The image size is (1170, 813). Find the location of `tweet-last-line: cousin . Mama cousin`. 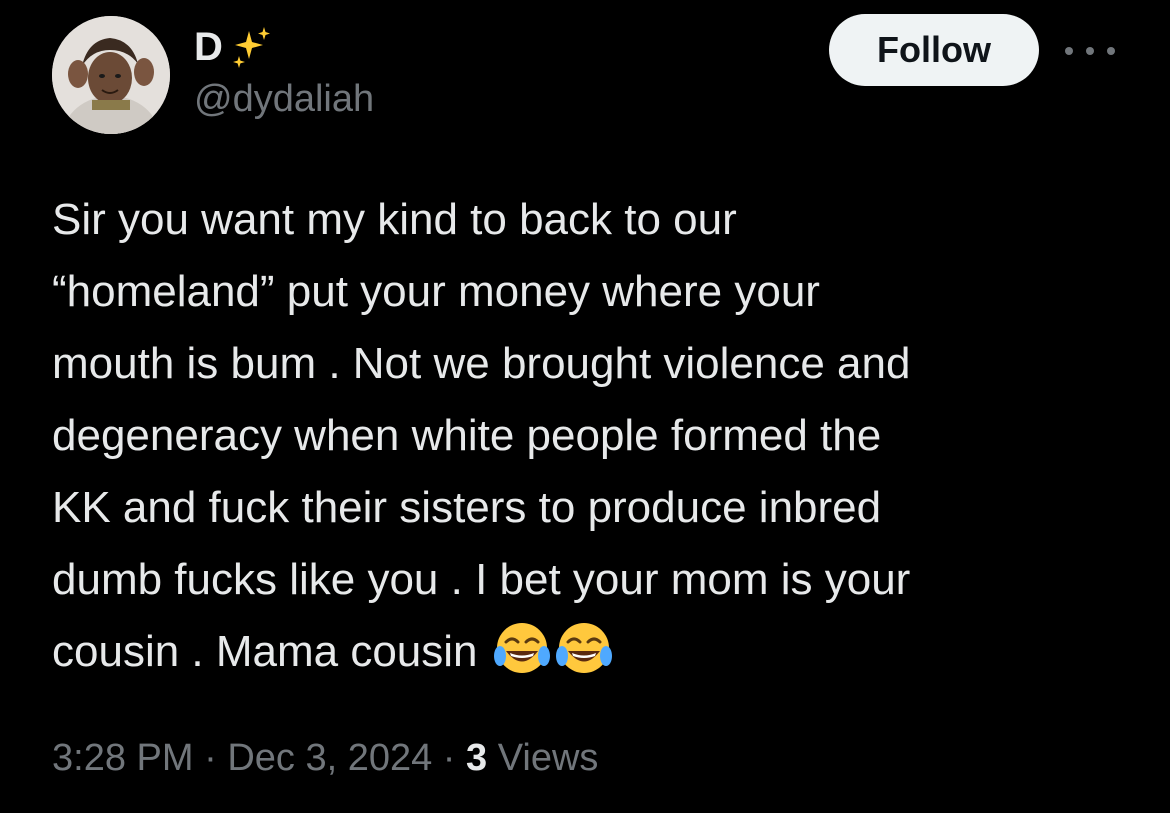

tweet-last-line: cousin . Mama cousin is located at coordinates (597, 652).